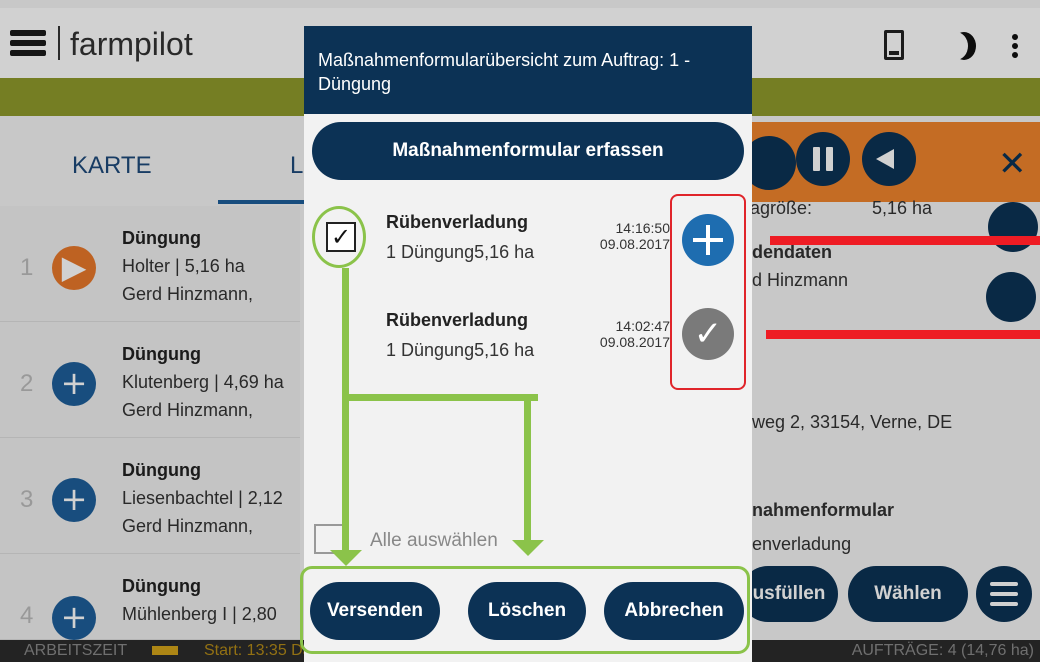  Describe the element at coordinates (708, 292) in the screenshot. I see `annotation-status-highlight` at that location.